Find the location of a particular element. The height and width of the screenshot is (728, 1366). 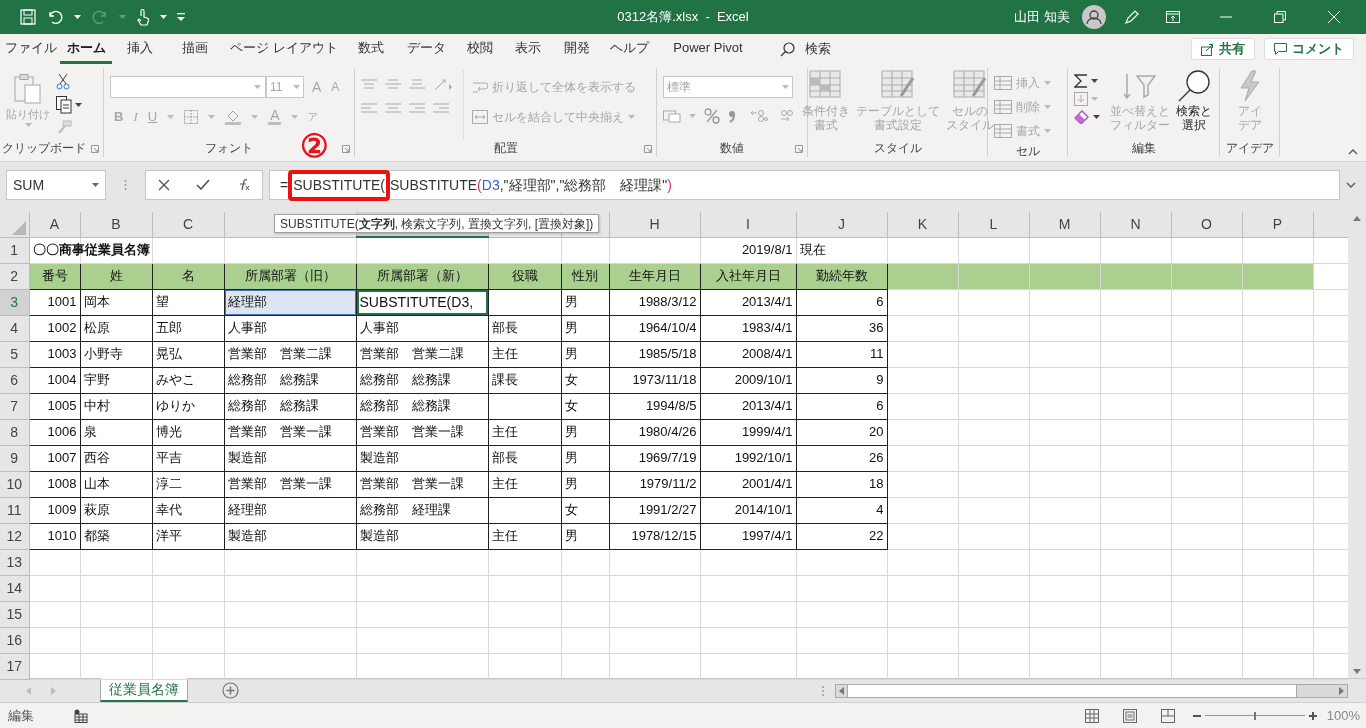

row-header: 10 is located at coordinates (14, 484).